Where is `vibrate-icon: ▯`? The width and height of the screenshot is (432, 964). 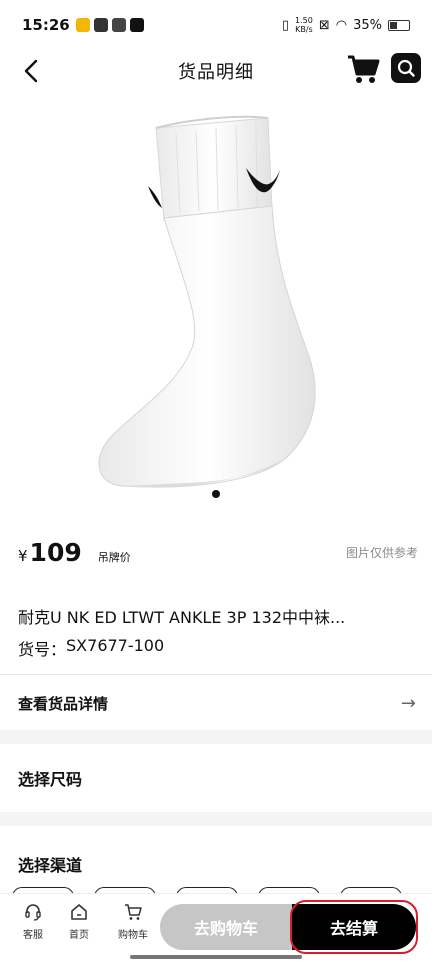
vibrate-icon: ▯ is located at coordinates (285, 25).